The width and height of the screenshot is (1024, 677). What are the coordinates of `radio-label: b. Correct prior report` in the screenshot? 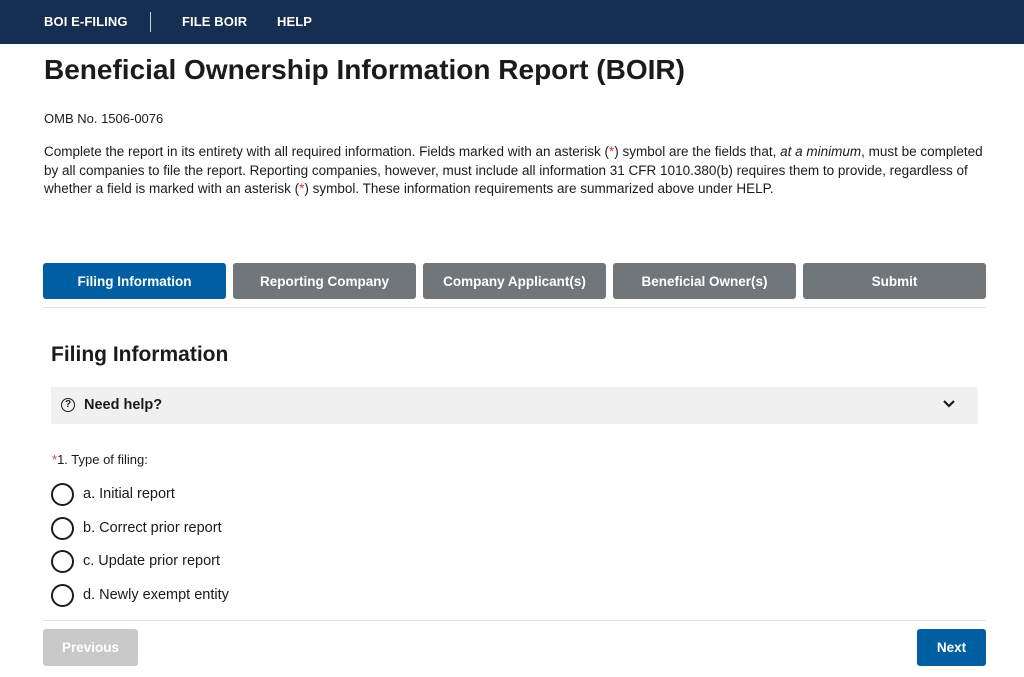 It's located at (152, 528).